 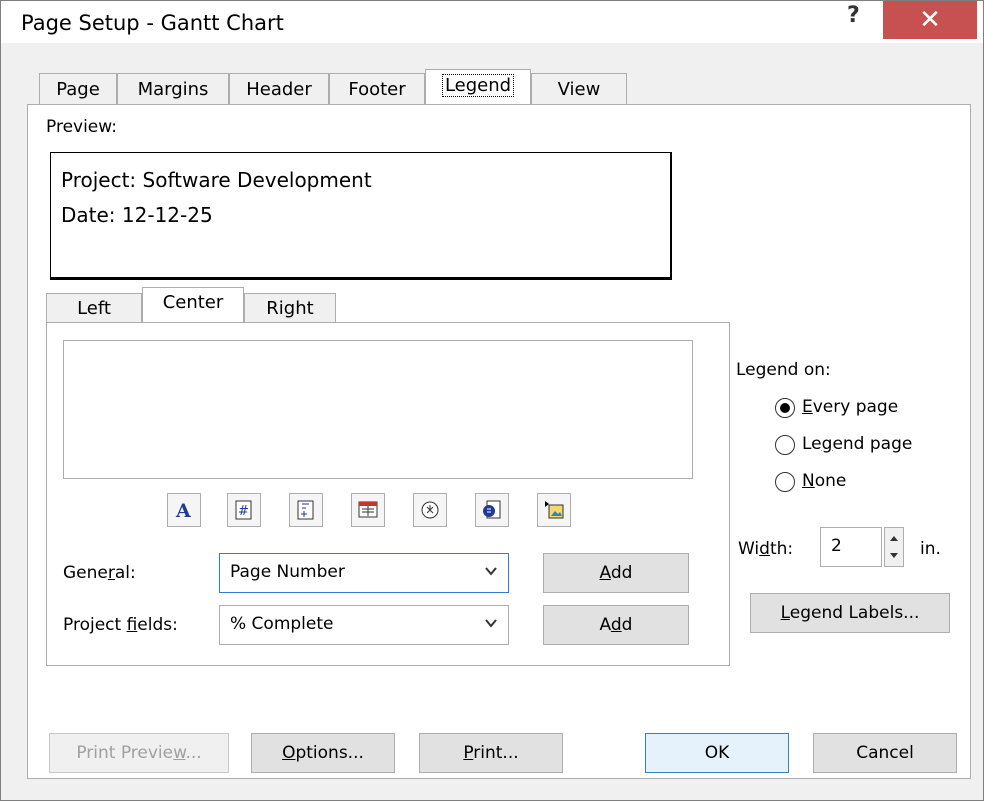 What do you see at coordinates (99, 573) in the screenshot?
I see `general-label: General:` at bounding box center [99, 573].